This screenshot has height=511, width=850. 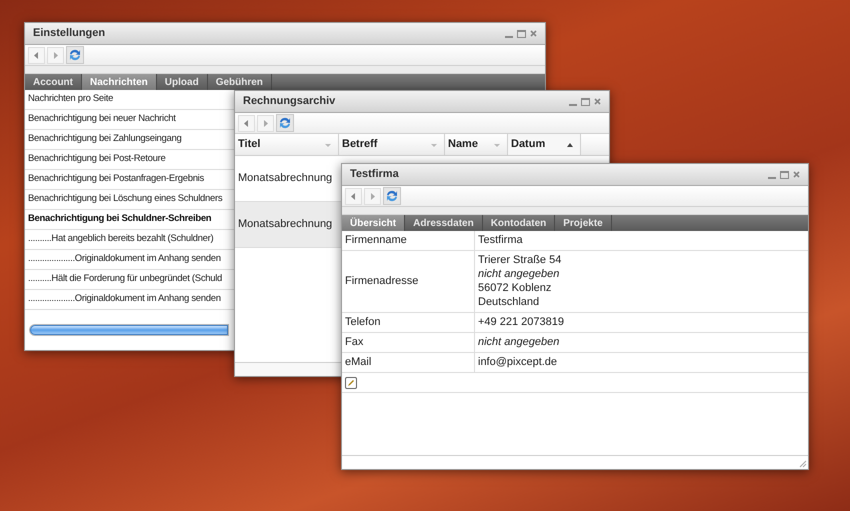 What do you see at coordinates (125, 199) in the screenshot?
I see `setting-label: Benachrichtigung bei Löschung eines Schuldners` at bounding box center [125, 199].